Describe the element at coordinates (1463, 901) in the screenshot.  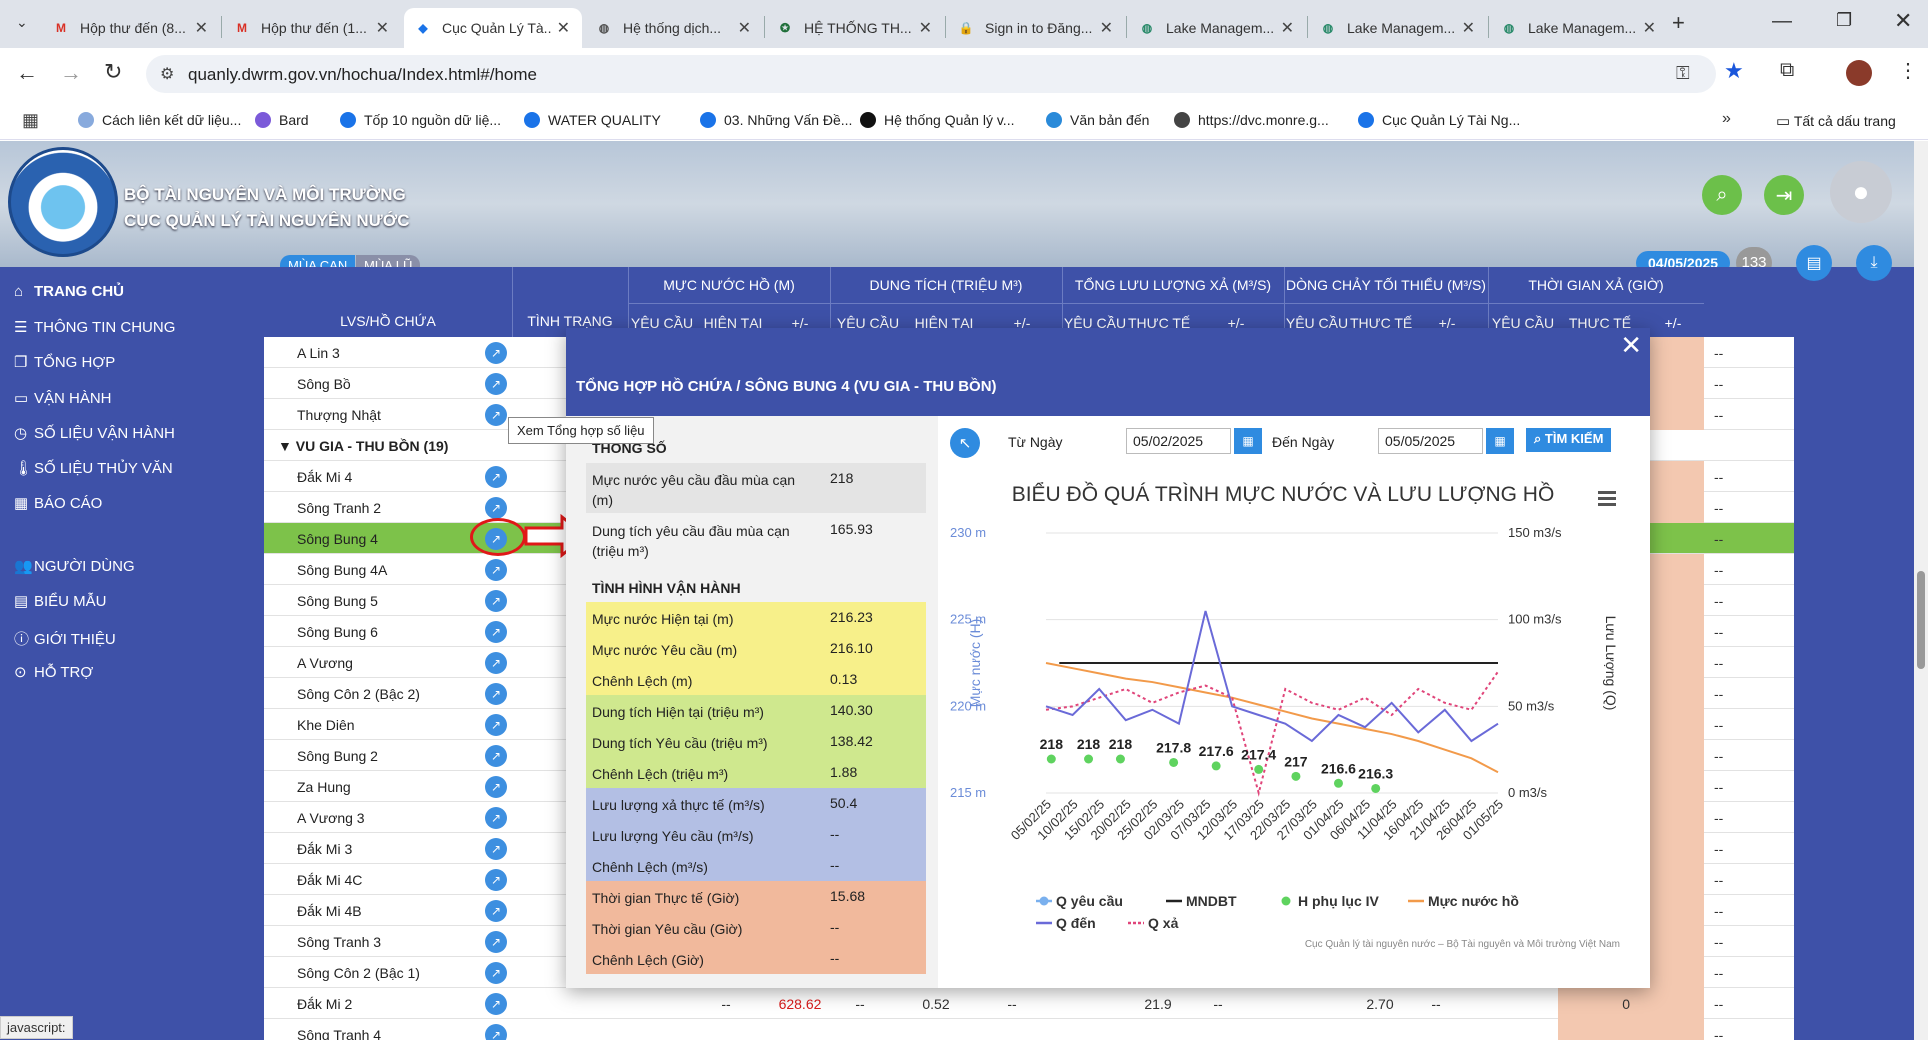
I see `legend-item: Mực nước hồ` at that location.